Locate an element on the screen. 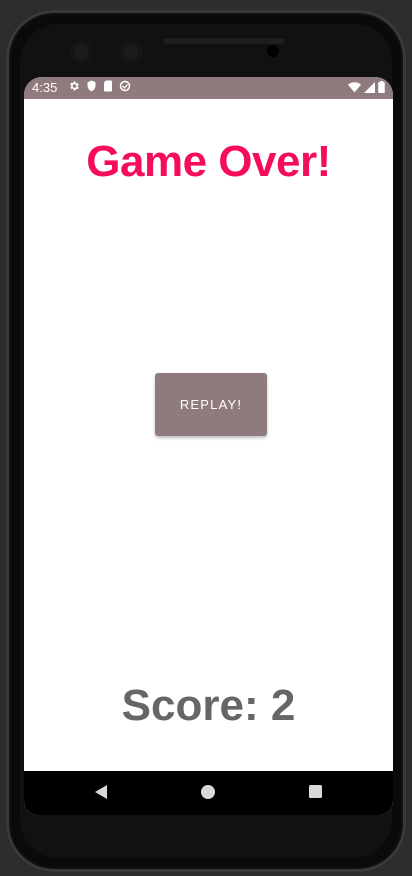  replay-button: REPLAY! is located at coordinates (211, 404).